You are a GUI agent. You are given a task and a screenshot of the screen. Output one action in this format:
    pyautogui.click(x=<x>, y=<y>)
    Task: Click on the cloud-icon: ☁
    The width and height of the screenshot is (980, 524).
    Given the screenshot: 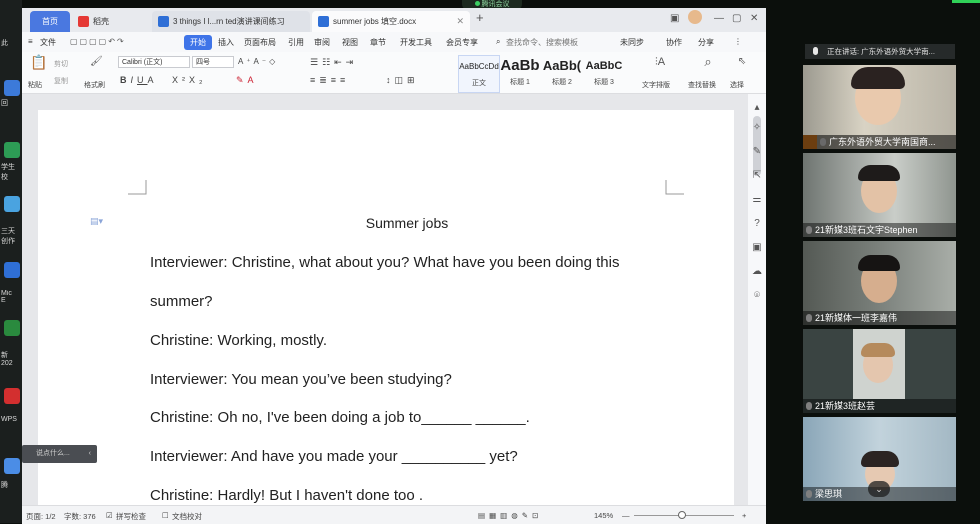 What is the action you would take?
    pyautogui.click(x=757, y=272)
    